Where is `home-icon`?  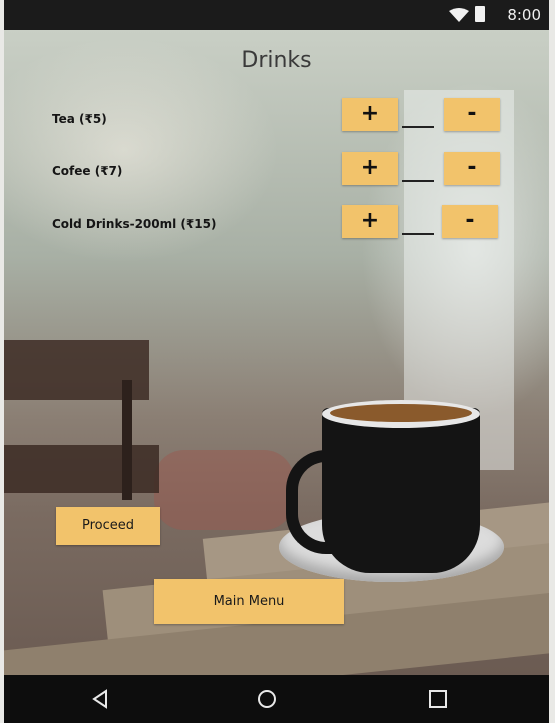 home-icon is located at coordinates (267, 699).